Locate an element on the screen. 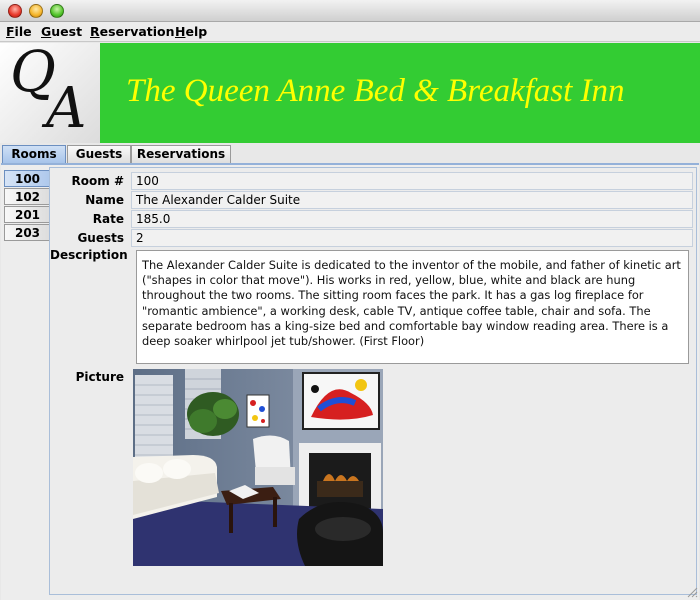  logo-a: A is located at coordinates (66, 108).